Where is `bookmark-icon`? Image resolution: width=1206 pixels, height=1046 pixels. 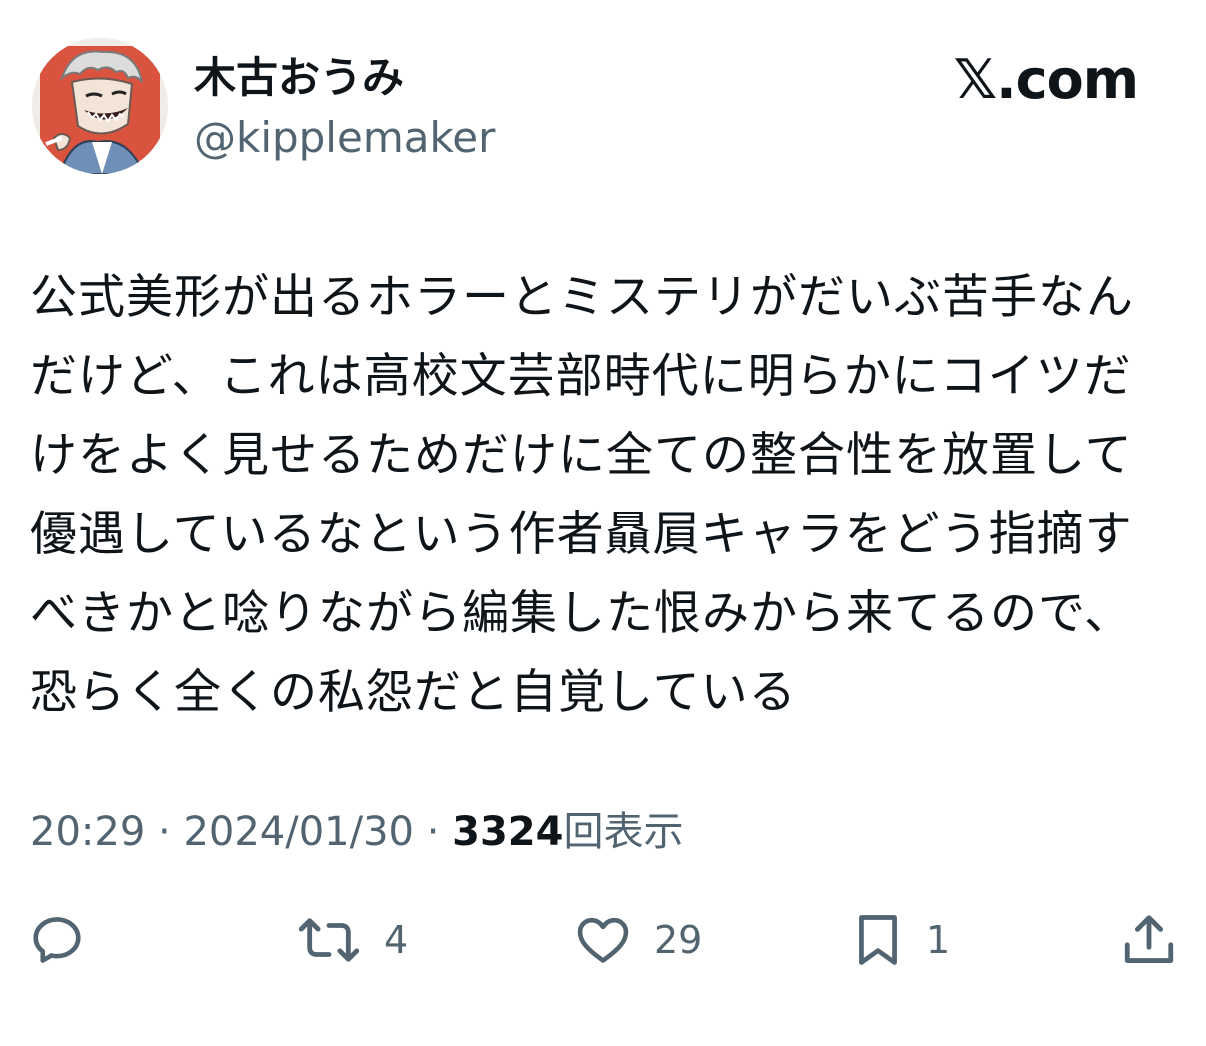 bookmark-icon is located at coordinates (878, 940).